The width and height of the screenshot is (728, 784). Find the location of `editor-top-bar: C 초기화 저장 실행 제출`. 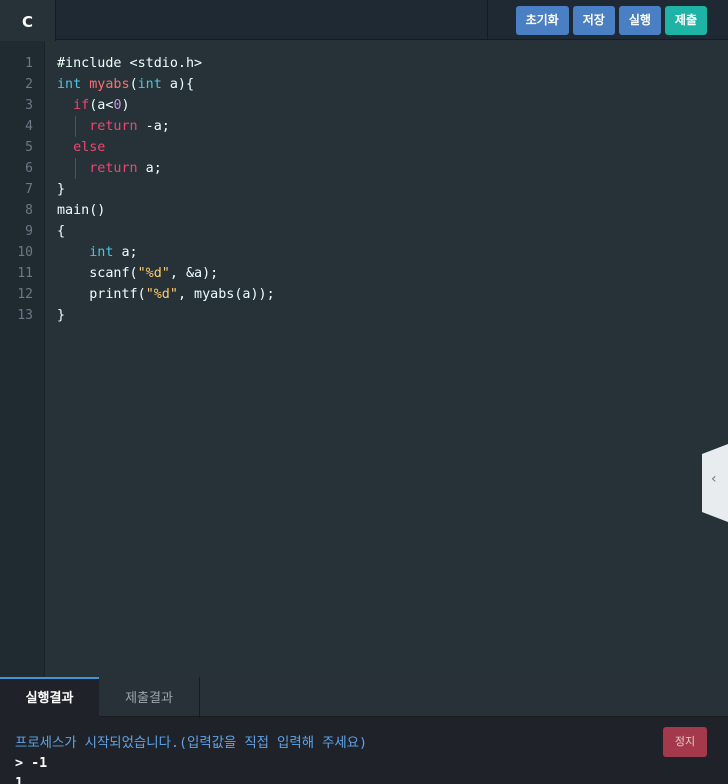

editor-top-bar: C 초기화 저장 실행 제출 is located at coordinates (364, 20).